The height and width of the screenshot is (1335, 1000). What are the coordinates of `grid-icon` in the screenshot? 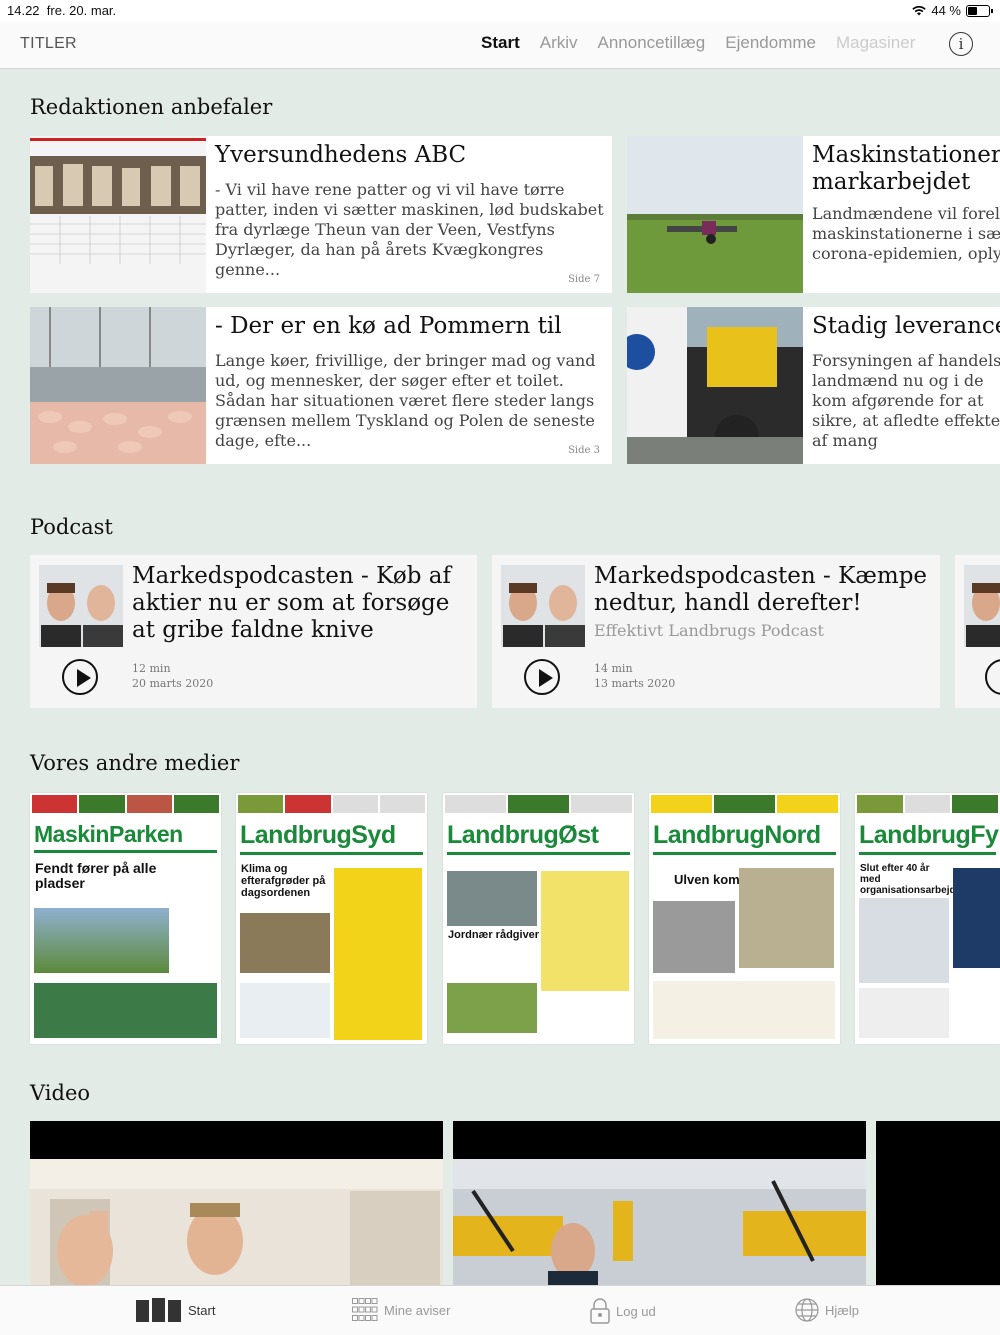 It's located at (365, 1309).